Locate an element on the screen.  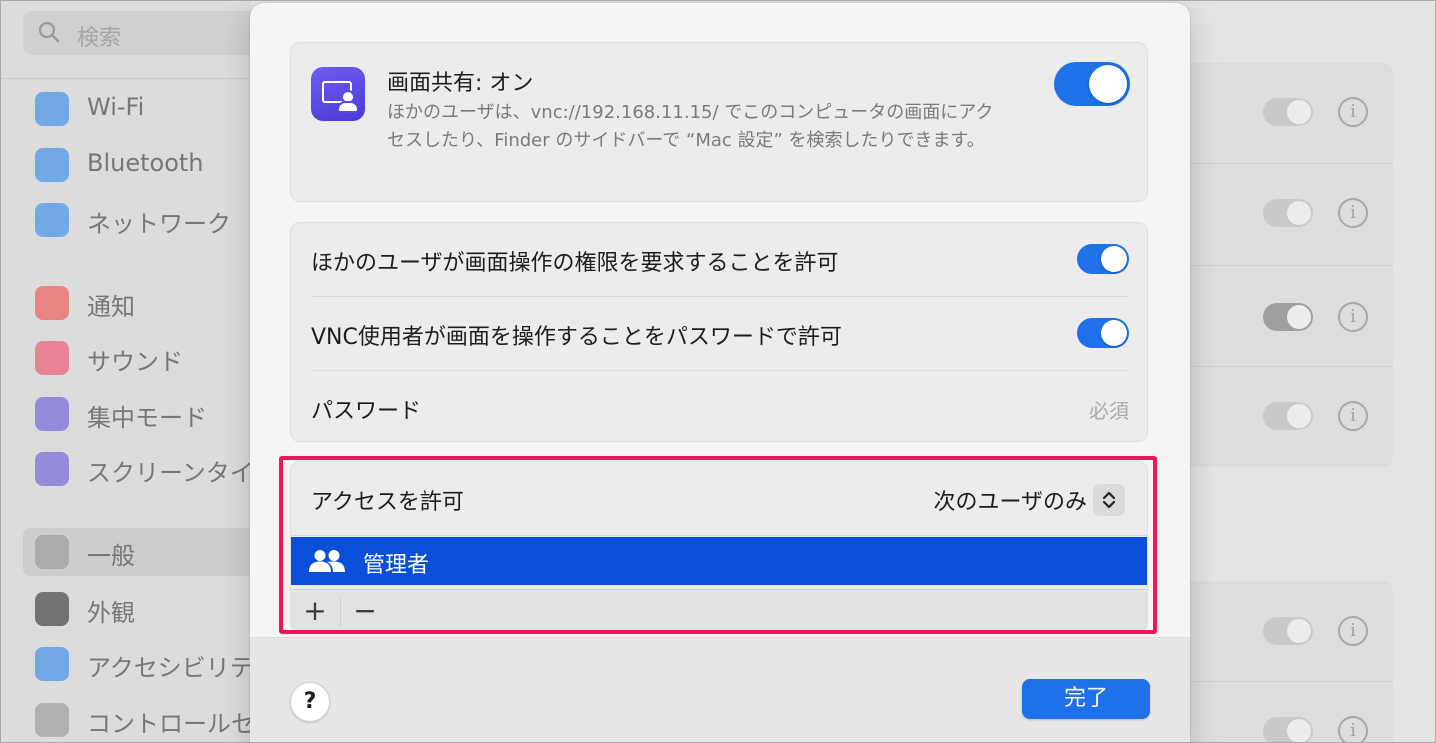
vnc-password-toggle is located at coordinates (1103, 333).